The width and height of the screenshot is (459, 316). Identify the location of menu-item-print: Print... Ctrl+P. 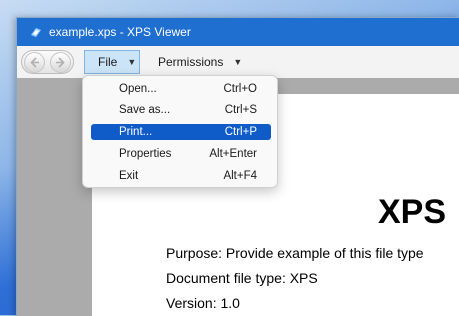
(181, 132).